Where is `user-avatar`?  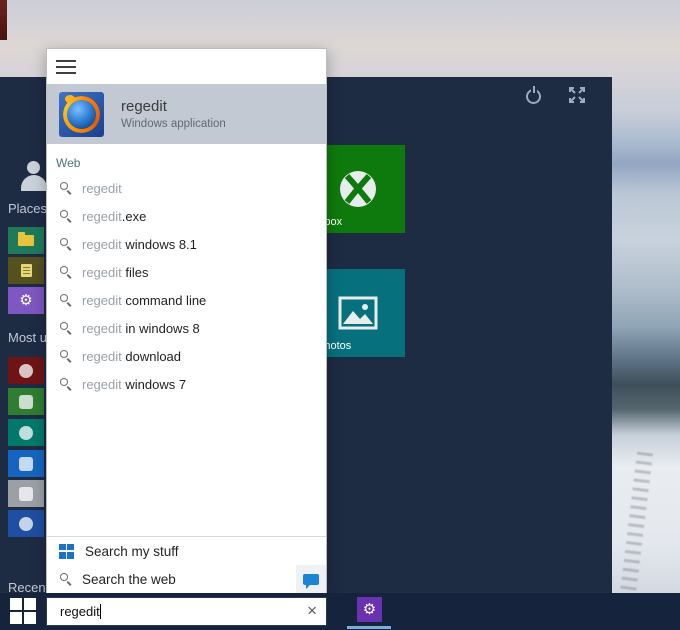
user-avatar is located at coordinates (34, 176).